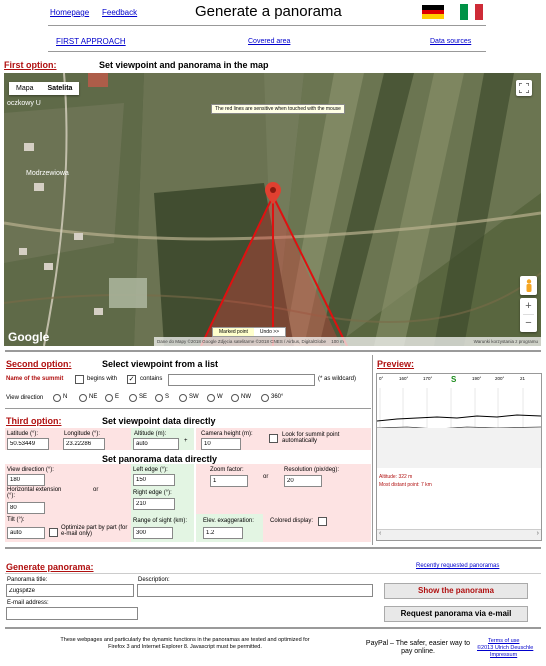 The image size is (546, 666). What do you see at coordinates (503, 641) in the screenshot?
I see `terms-link: Terms of use` at bounding box center [503, 641].